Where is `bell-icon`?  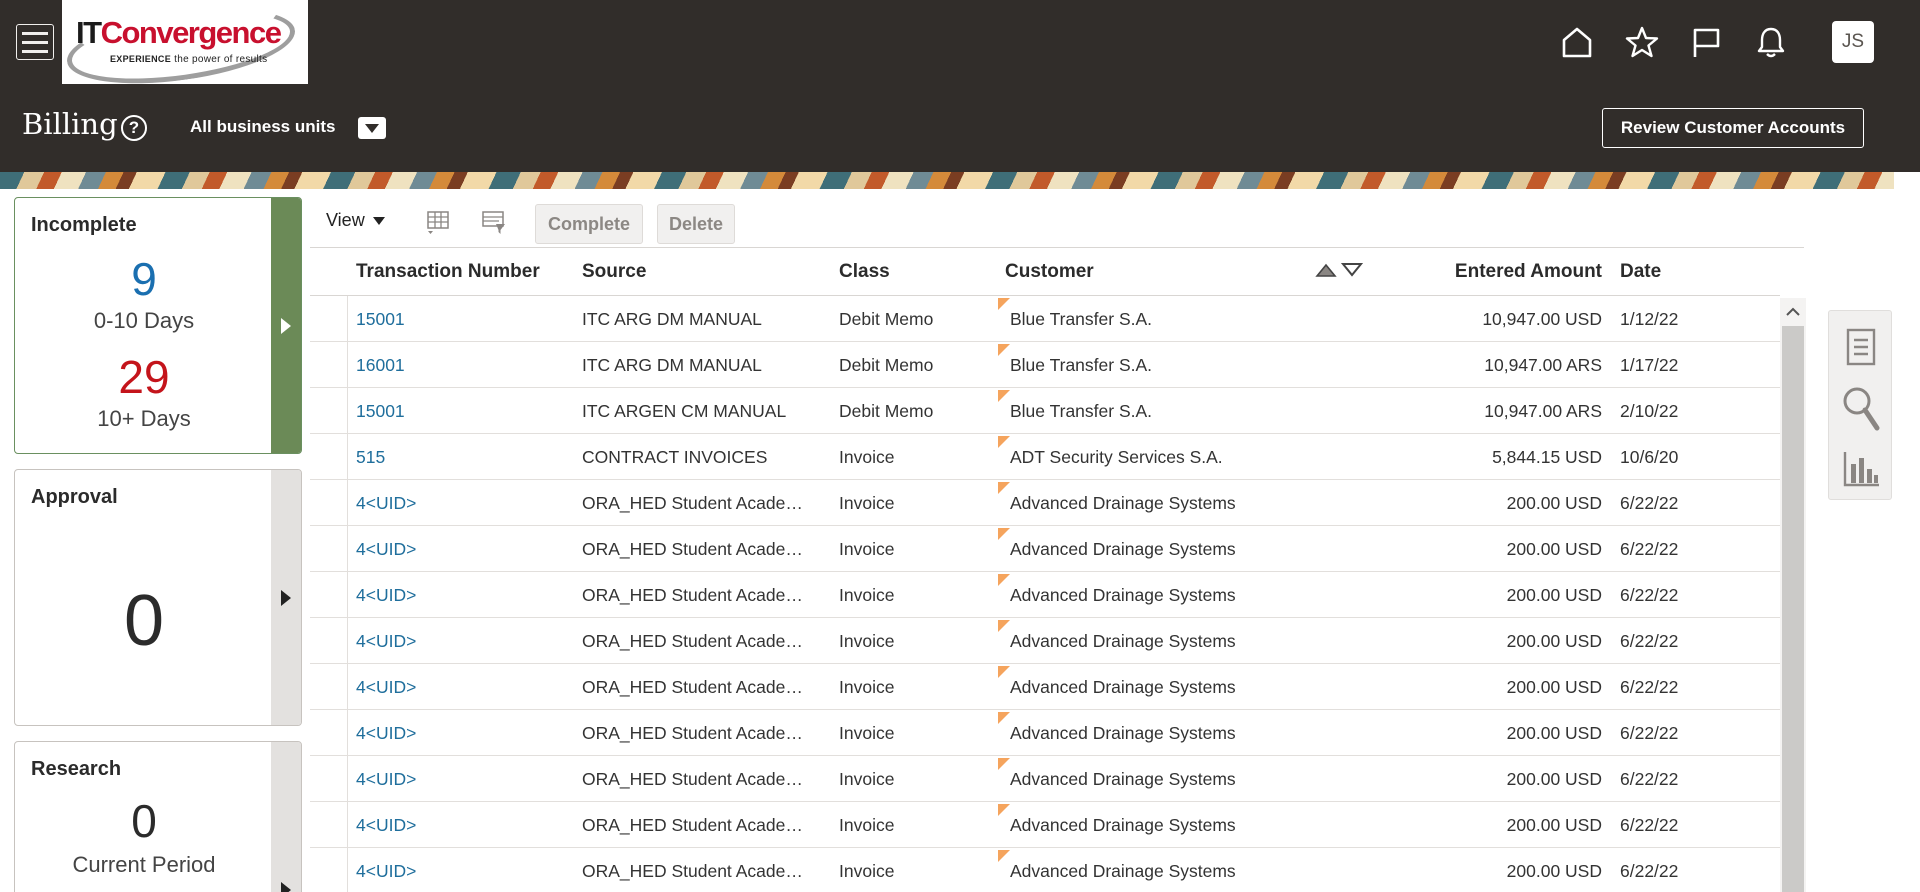
bell-icon is located at coordinates (1771, 42).